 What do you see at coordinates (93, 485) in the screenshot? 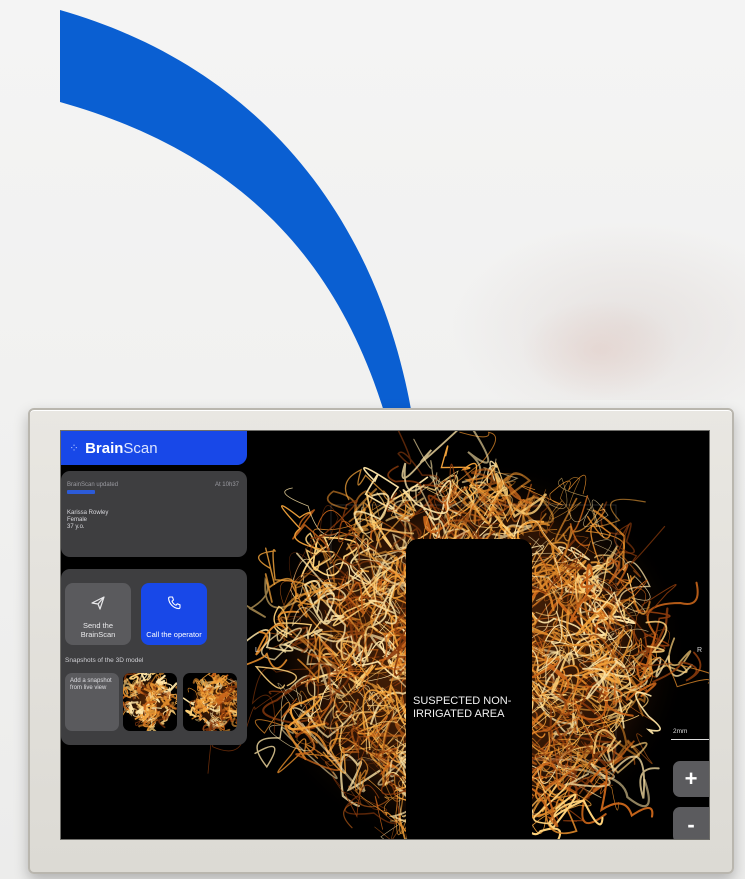
I see `update-status-text: BrainScan updated` at bounding box center [93, 485].